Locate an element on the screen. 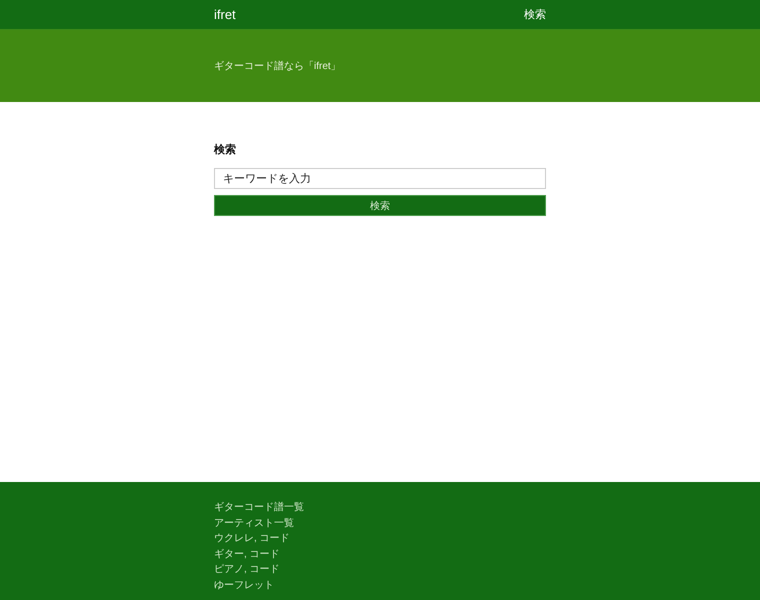 The image size is (760, 600). search-button: 検索 is located at coordinates (380, 205).